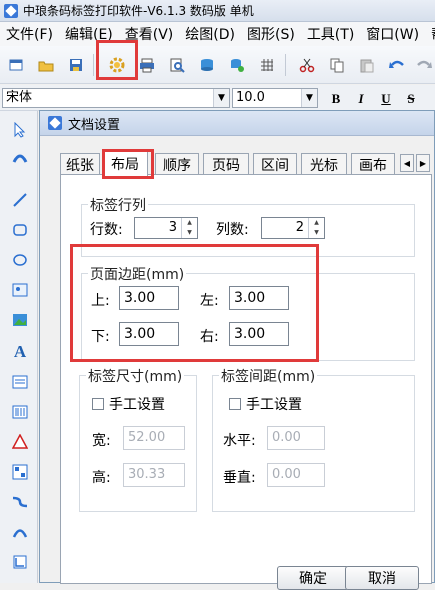 The width and height of the screenshot is (435, 590). Describe the element at coordinates (138, 11) in the screenshot. I see `window-title: 中琅条码标签打印软件-V6.1.3 数码版 单机` at that location.